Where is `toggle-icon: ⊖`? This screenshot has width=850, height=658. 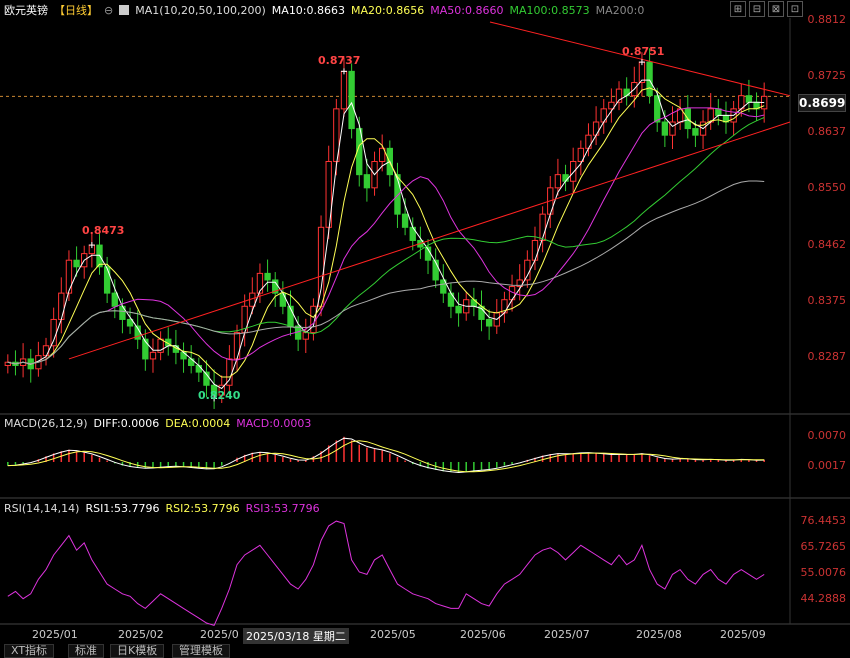
toggle-icon: ⊖ is located at coordinates (108, 10).